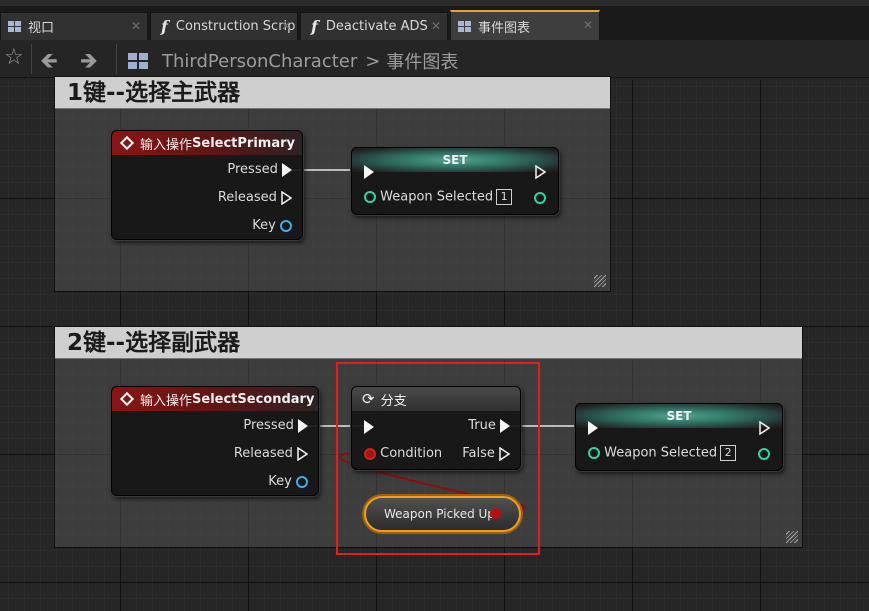 This screenshot has height=611, width=869. What do you see at coordinates (138, 61) in the screenshot?
I see `blueprint-graph-icon` at bounding box center [138, 61].